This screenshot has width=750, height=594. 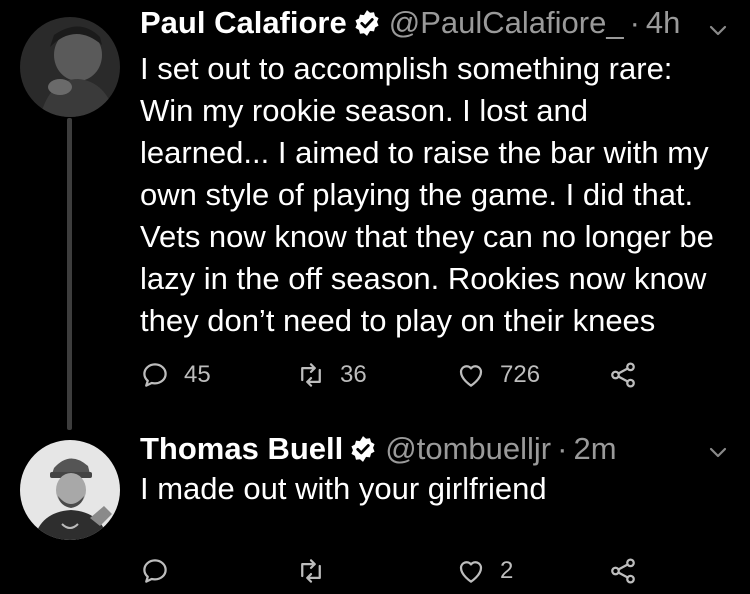 What do you see at coordinates (69, 274) in the screenshot?
I see `thread-connector-line` at bounding box center [69, 274].